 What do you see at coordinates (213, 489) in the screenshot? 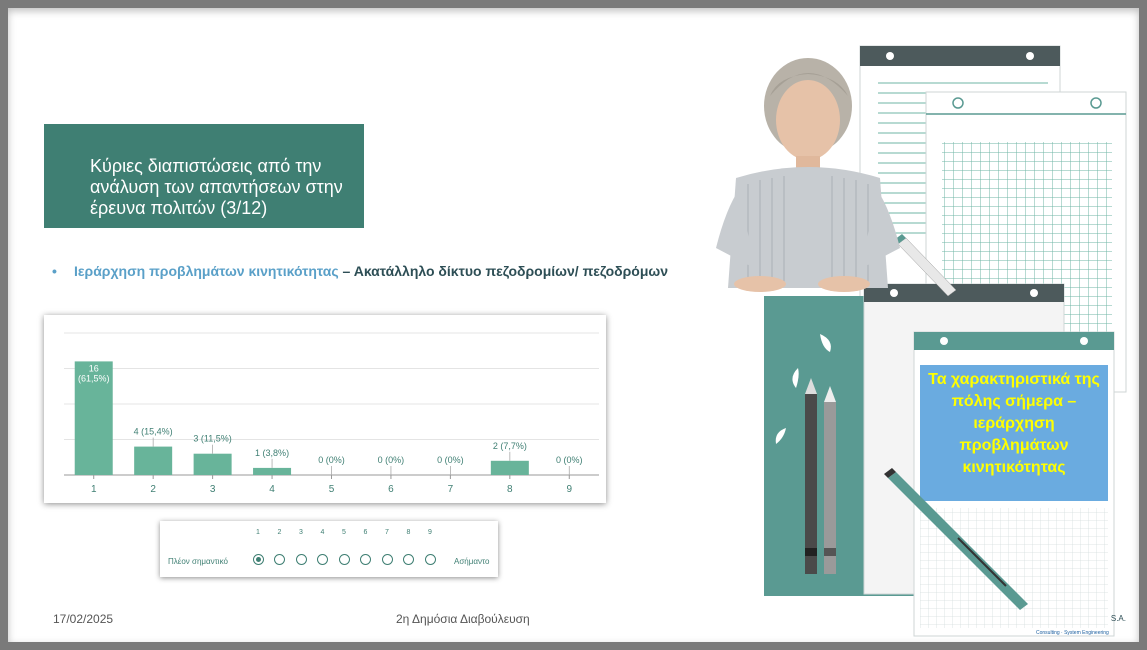
I see `x-tick-label: 3` at bounding box center [213, 489].